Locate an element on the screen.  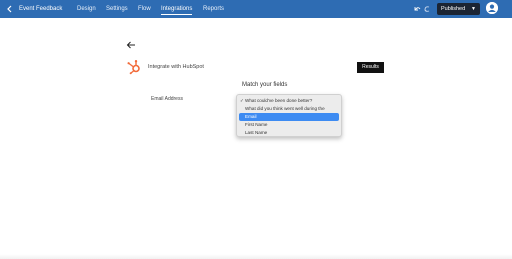
match-fields-heading: Match your fields is located at coordinates (265, 85).